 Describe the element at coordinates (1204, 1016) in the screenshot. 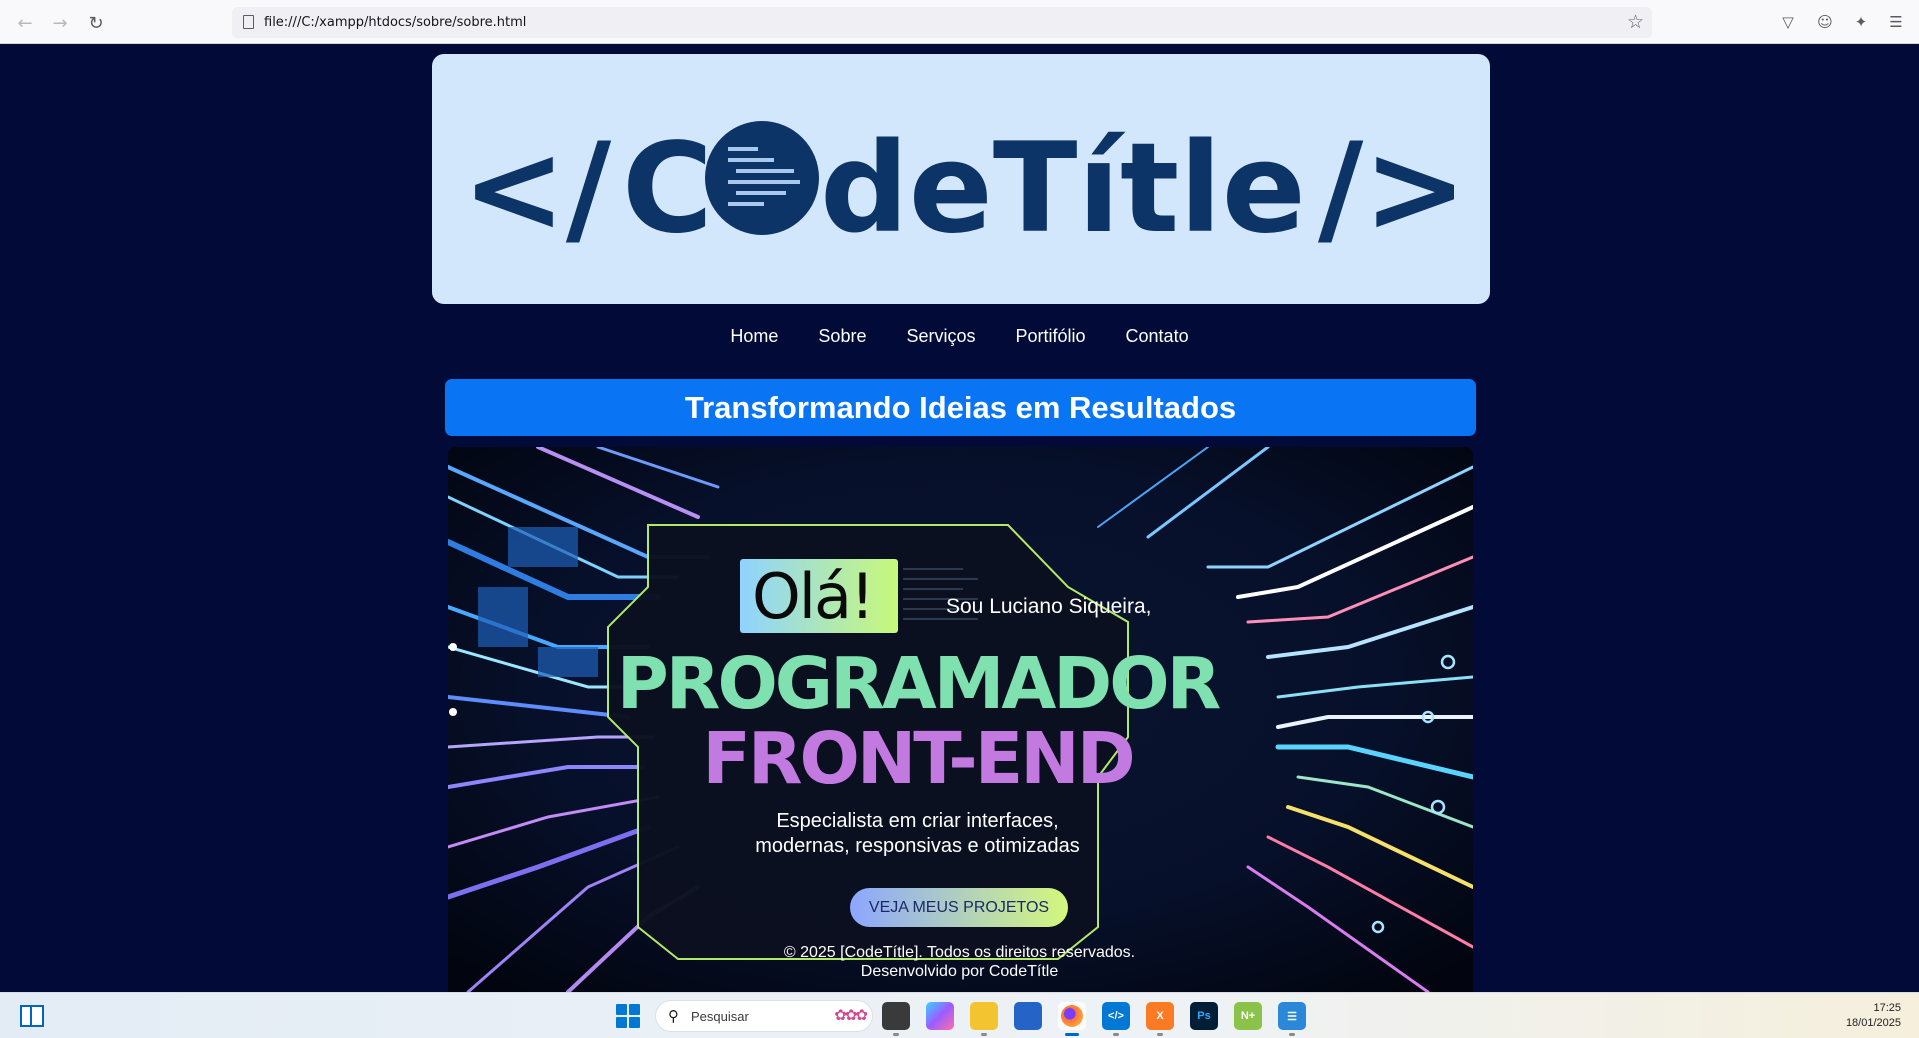

I see `photoshop-icon: Ps` at that location.